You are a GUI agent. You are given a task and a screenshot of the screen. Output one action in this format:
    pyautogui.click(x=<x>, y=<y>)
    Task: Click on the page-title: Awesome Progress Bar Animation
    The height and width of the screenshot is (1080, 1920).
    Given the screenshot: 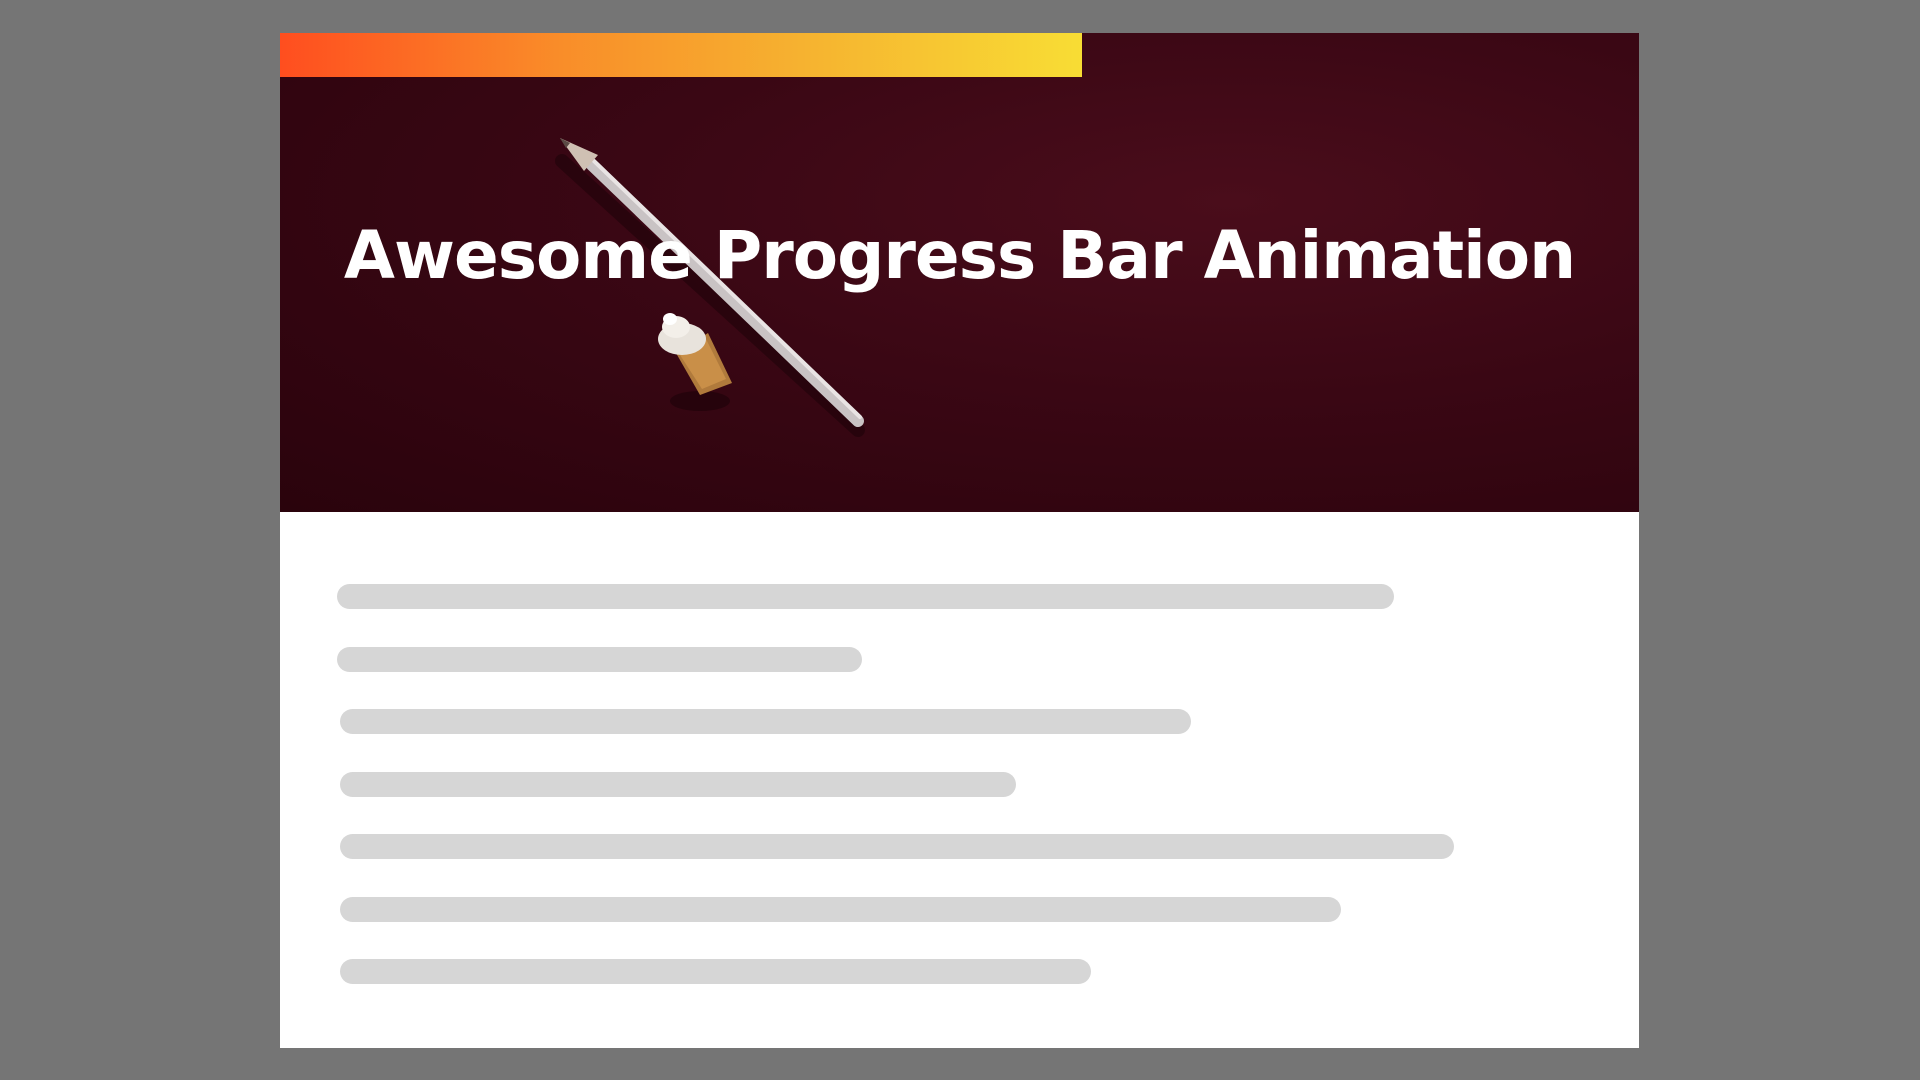 What is the action you would take?
    pyautogui.click(x=959, y=255)
    